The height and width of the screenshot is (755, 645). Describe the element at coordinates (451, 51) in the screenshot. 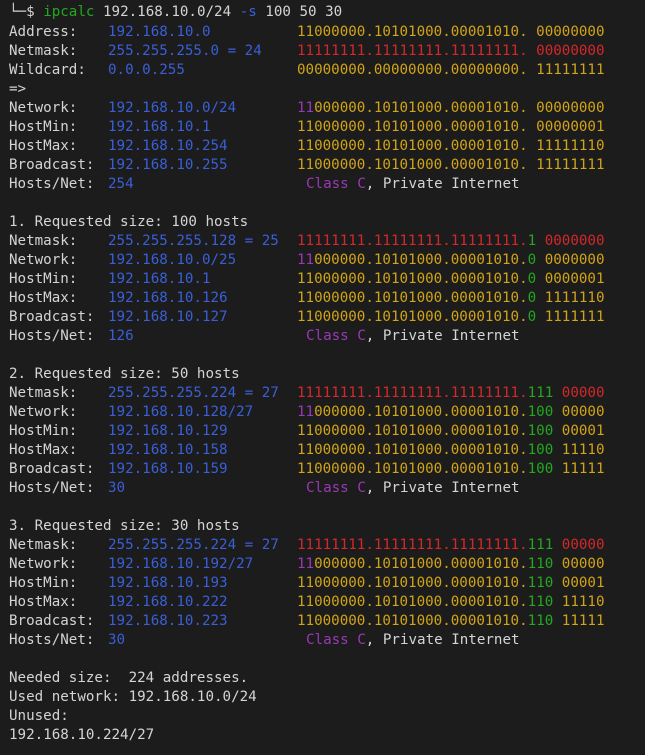

I see `row-binary: 11111111.11111111.11111111. 00000000` at that location.